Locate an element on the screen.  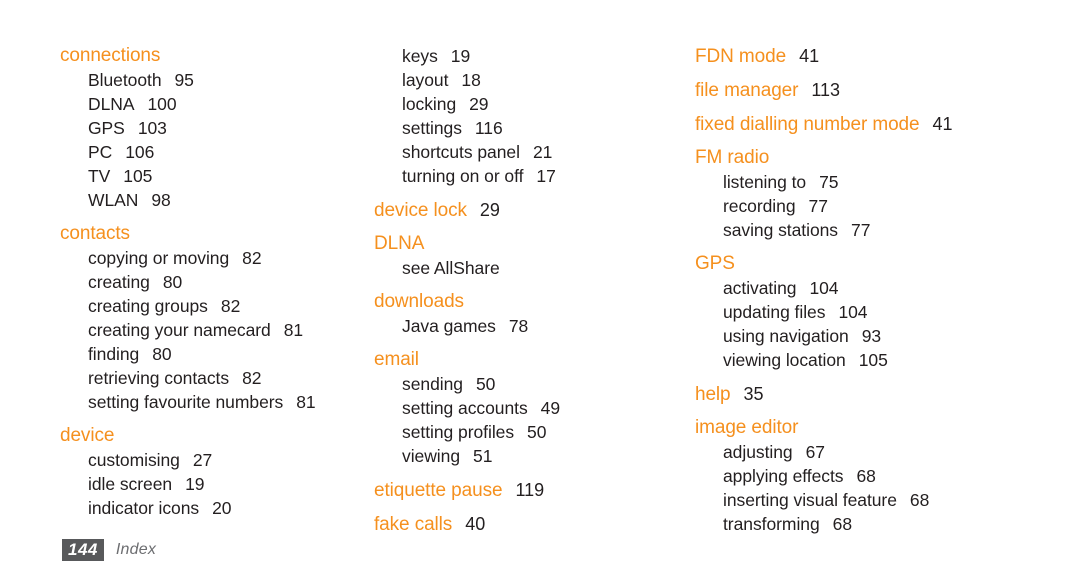
index-entry: saving stations 77 is located at coordinates (887, 230).